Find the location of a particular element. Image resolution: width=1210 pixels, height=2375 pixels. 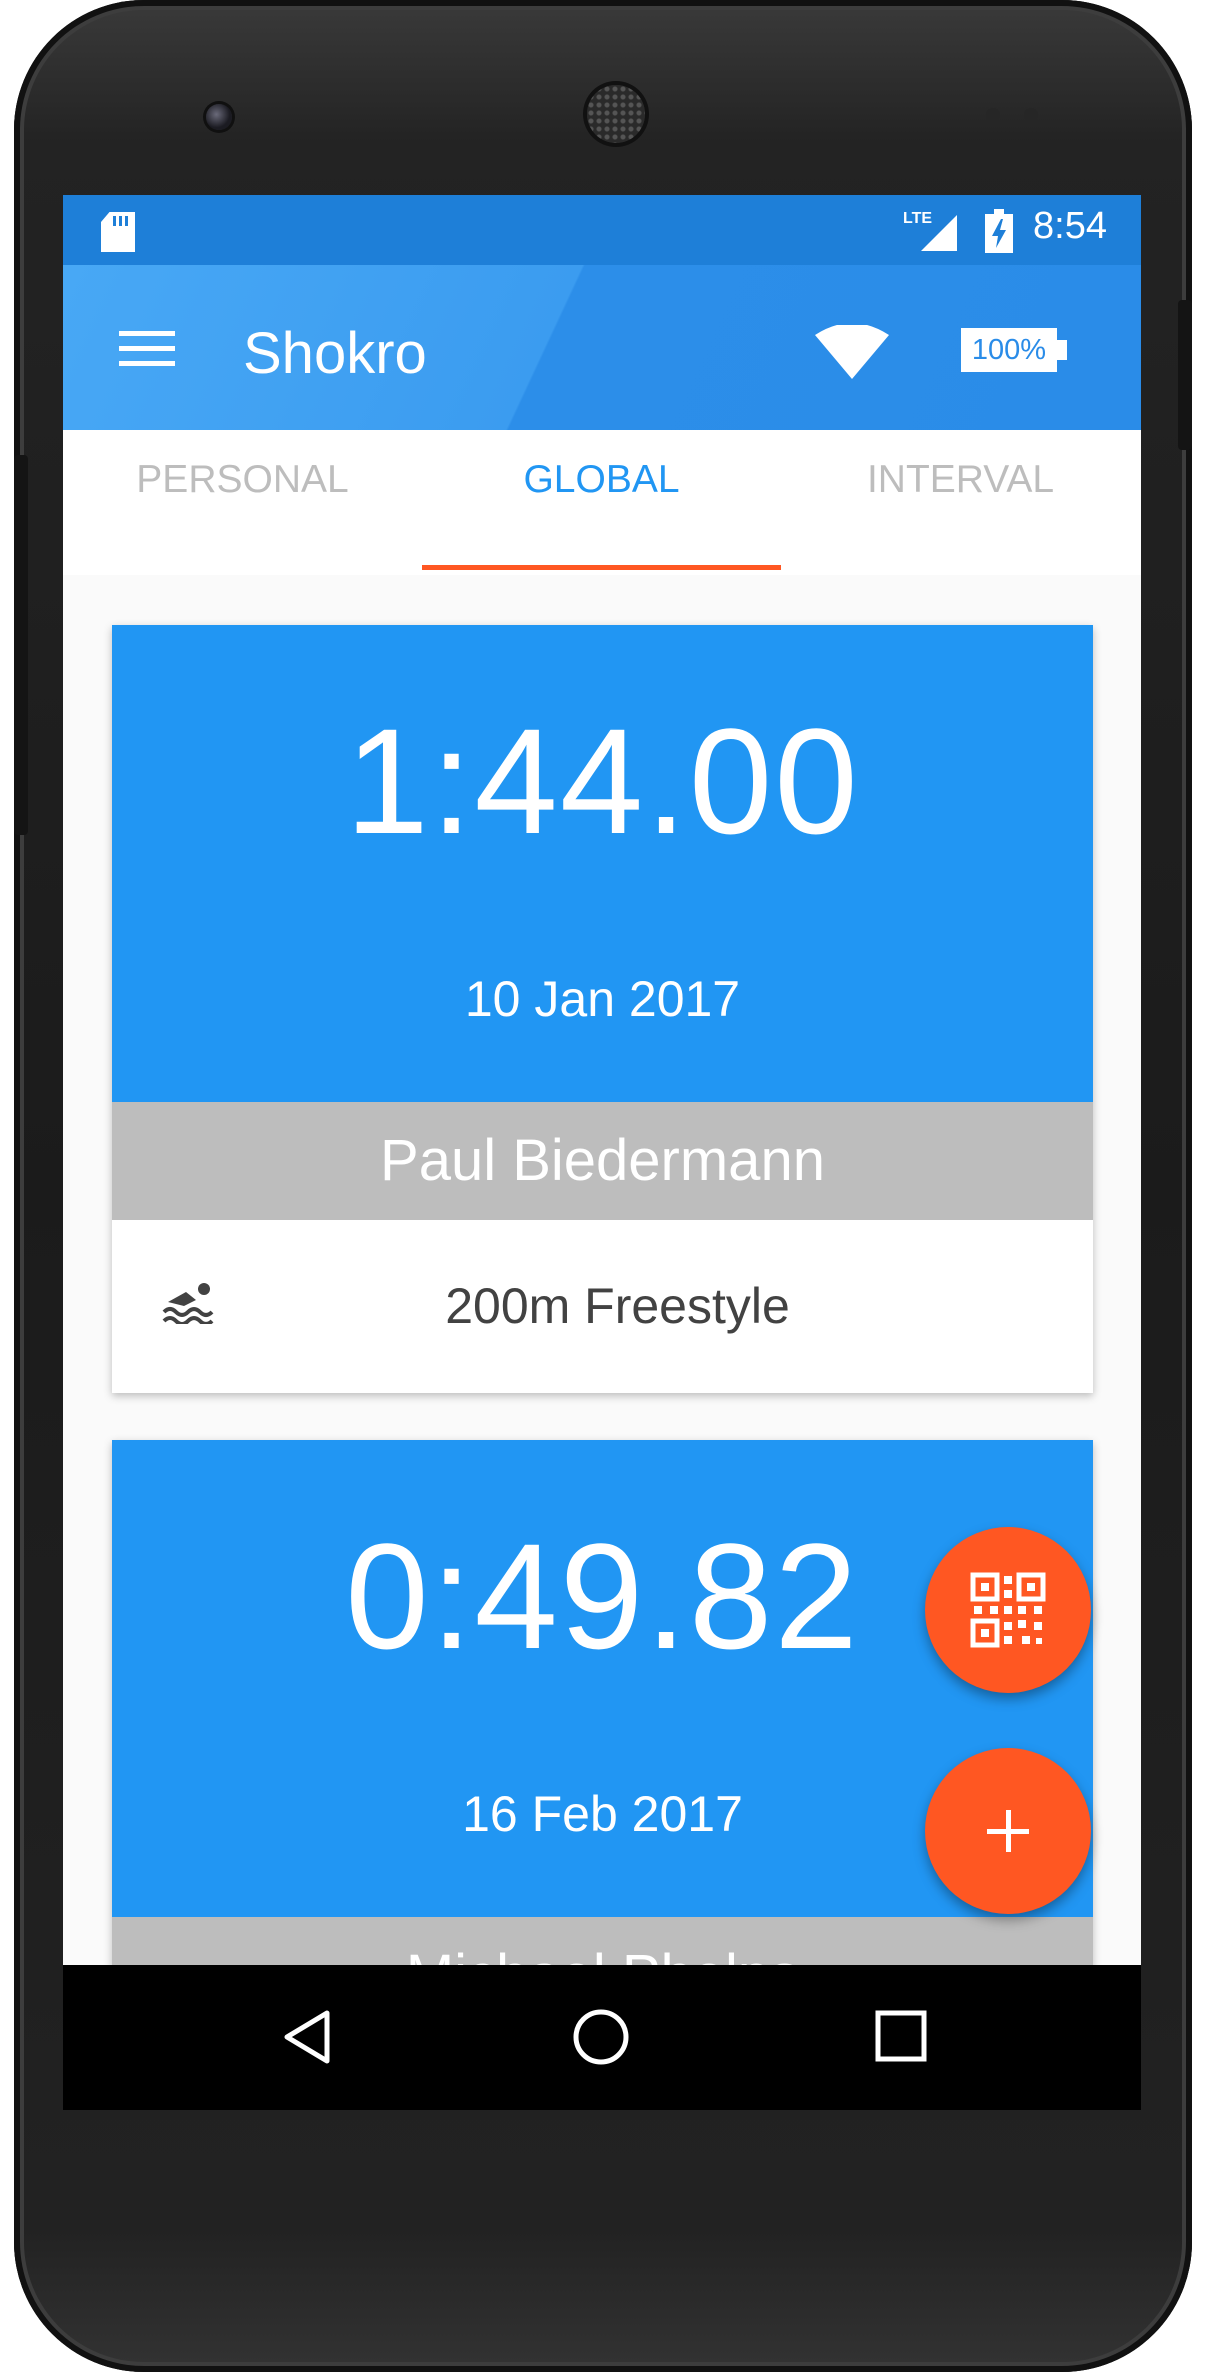

battery-charging-icon is located at coordinates (999, 231).